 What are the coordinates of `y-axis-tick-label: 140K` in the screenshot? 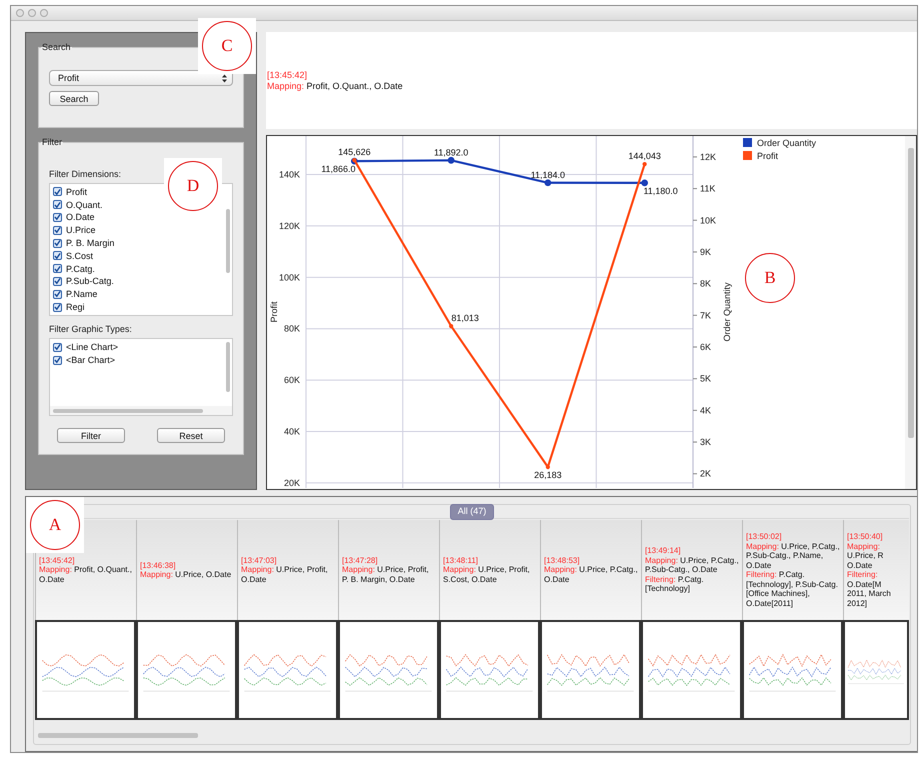 It's located at (289, 175).